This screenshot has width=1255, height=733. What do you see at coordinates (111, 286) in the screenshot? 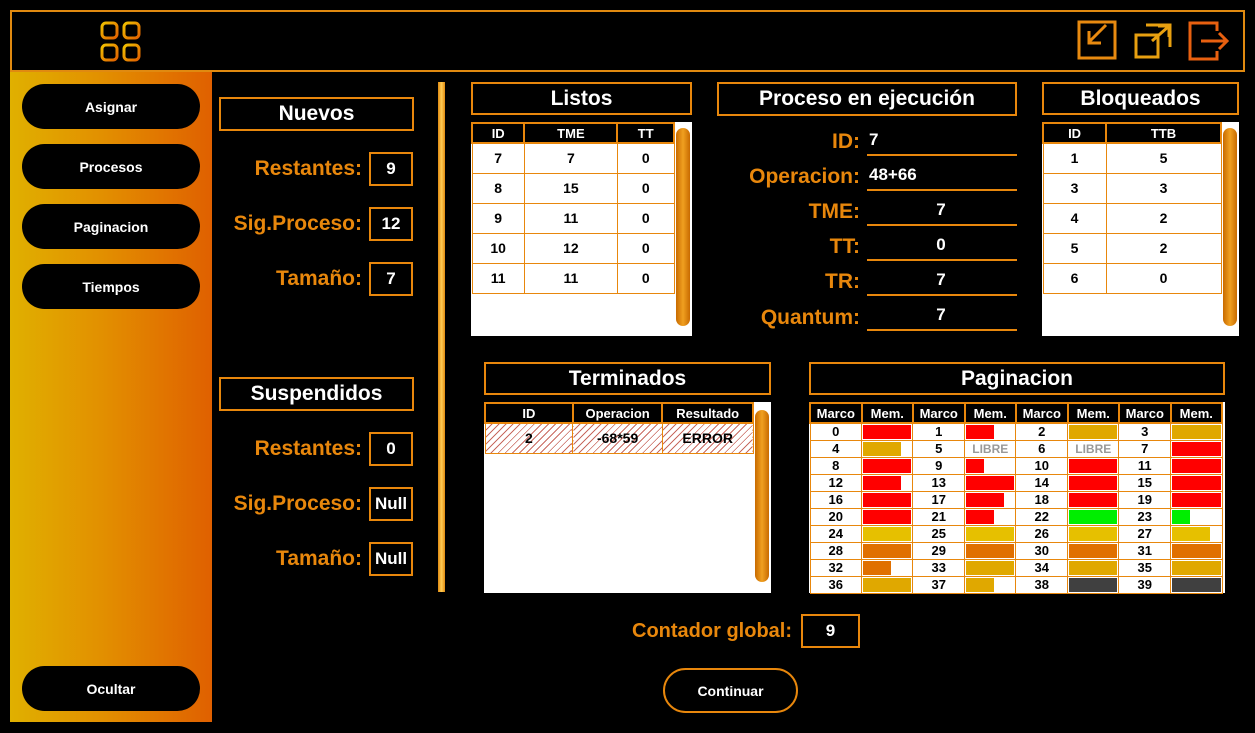
I see `tiempos-button: Tiempos` at bounding box center [111, 286].